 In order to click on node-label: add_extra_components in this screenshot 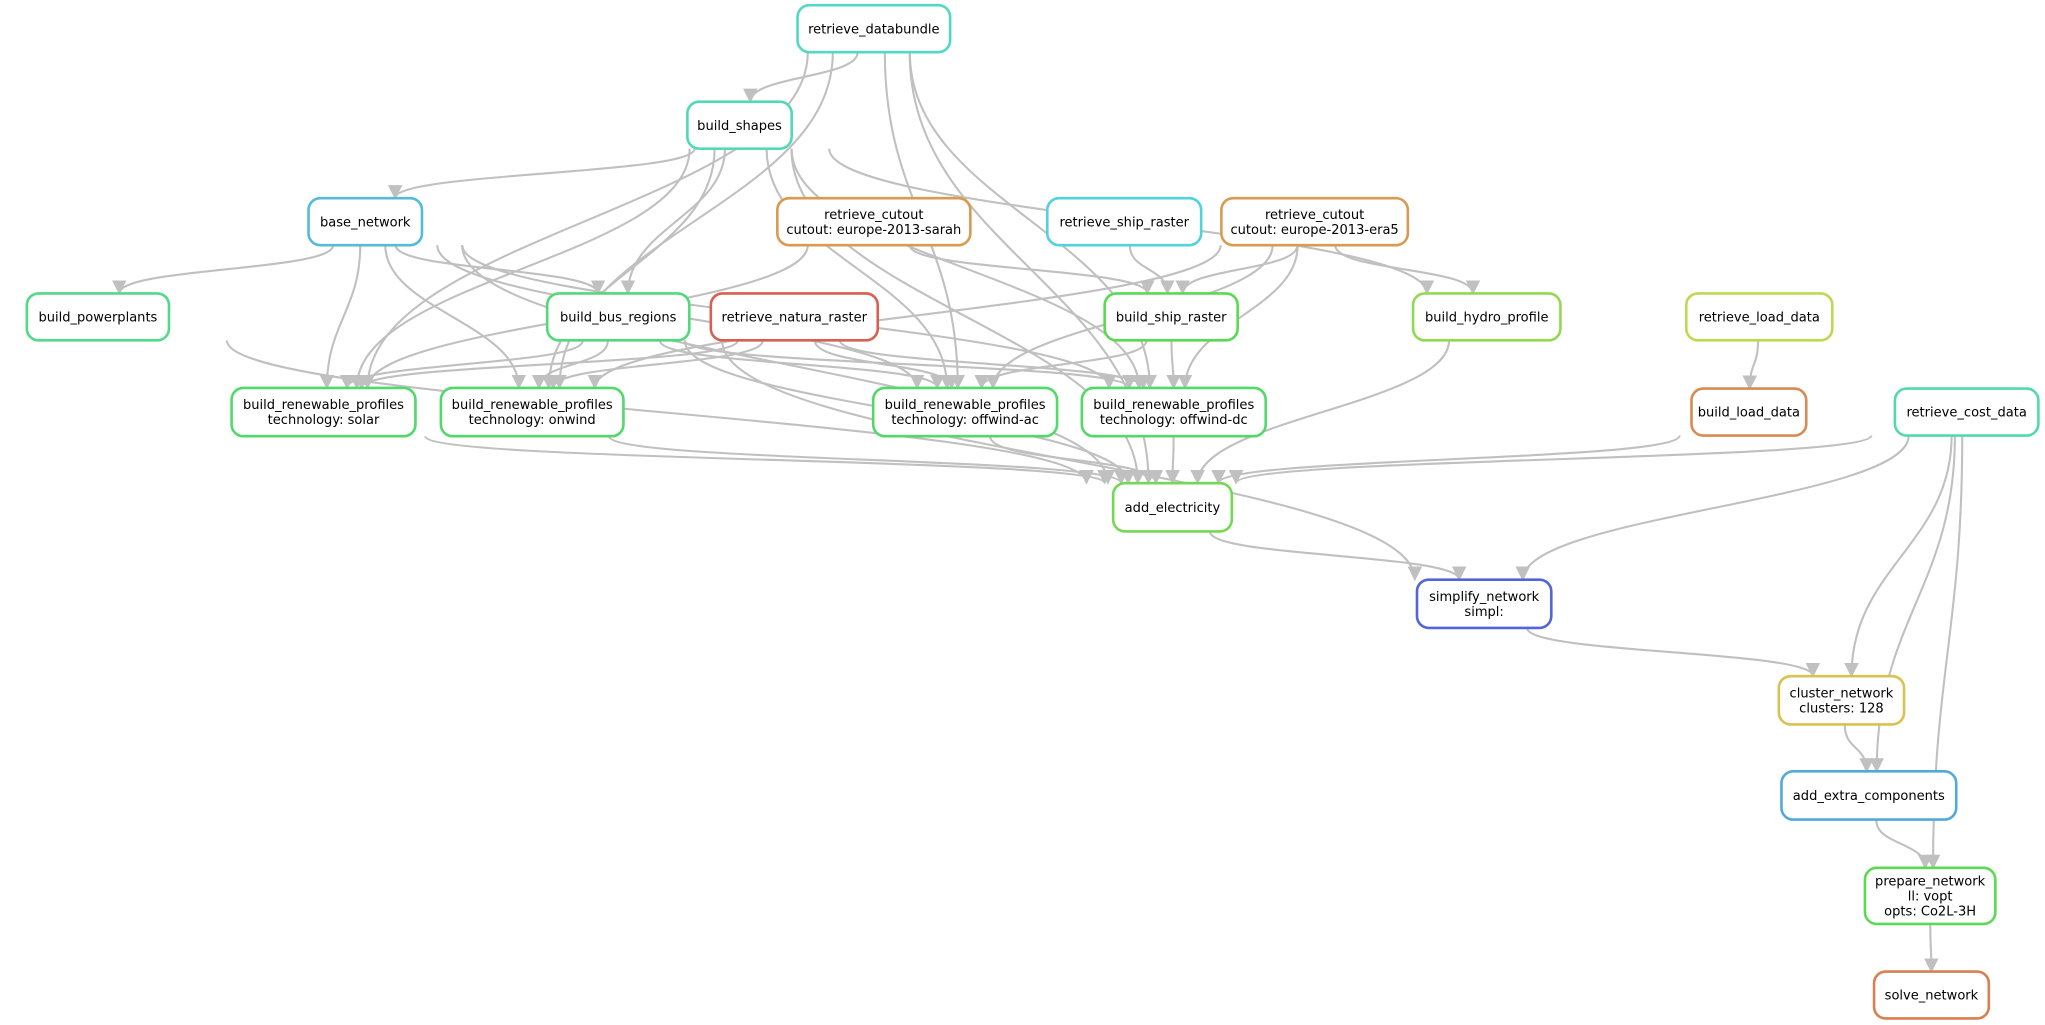, I will do `click(1869, 796)`.